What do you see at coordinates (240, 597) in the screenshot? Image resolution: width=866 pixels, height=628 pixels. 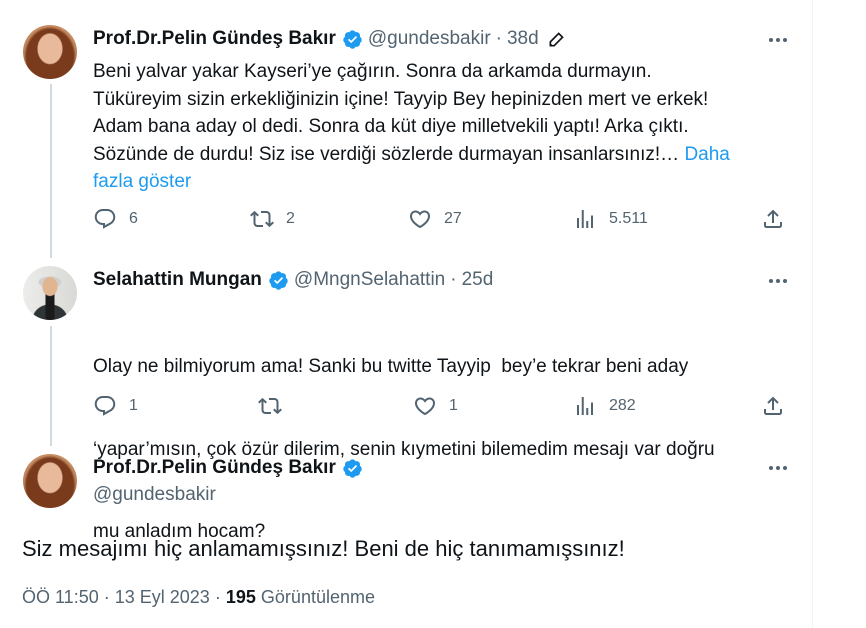 I see `views-count: 195` at bounding box center [240, 597].